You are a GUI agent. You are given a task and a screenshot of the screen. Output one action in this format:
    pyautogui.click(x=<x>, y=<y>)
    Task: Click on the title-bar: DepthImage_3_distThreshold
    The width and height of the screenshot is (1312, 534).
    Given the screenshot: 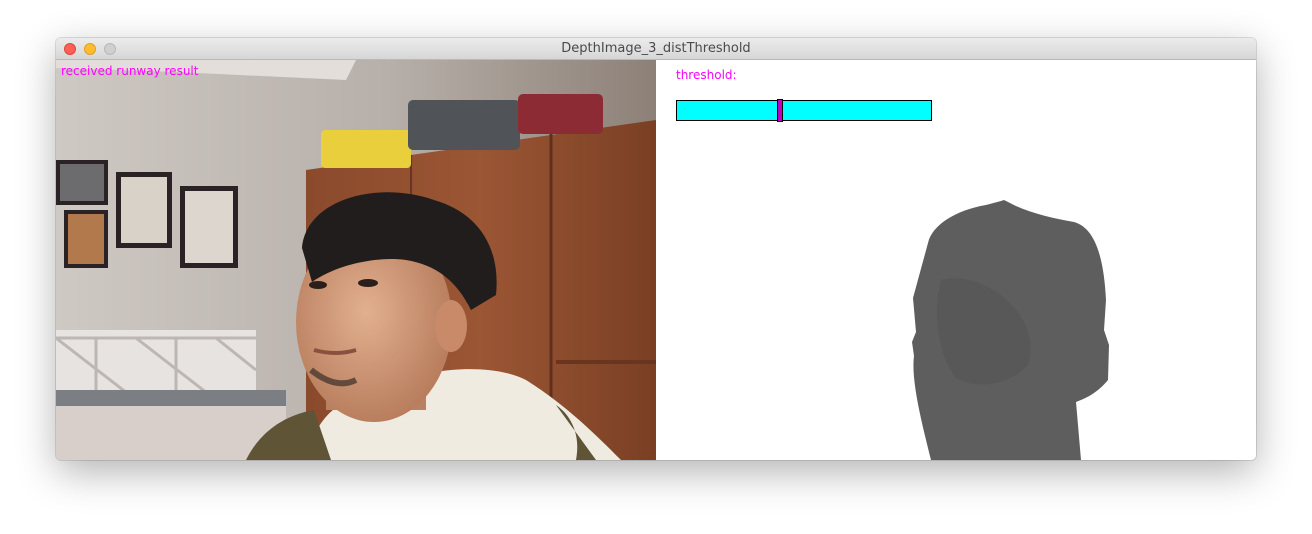 What is the action you would take?
    pyautogui.click(x=656, y=49)
    